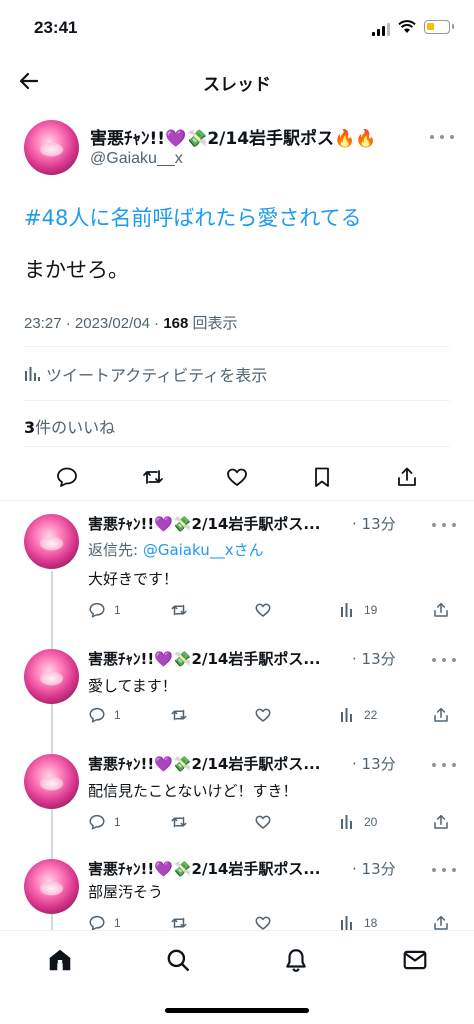  Describe the element at coordinates (30, 427) in the screenshot. I see `likes-count: 3` at that location.